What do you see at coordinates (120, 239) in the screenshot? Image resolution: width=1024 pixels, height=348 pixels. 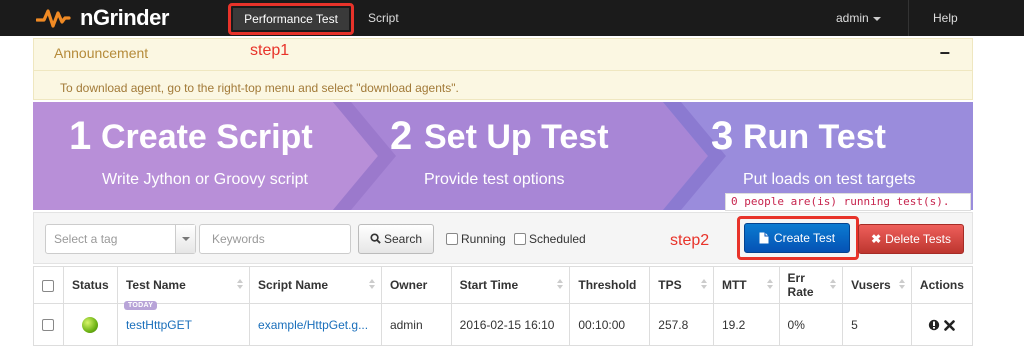 I see `tag-select: Select a tag` at bounding box center [120, 239].